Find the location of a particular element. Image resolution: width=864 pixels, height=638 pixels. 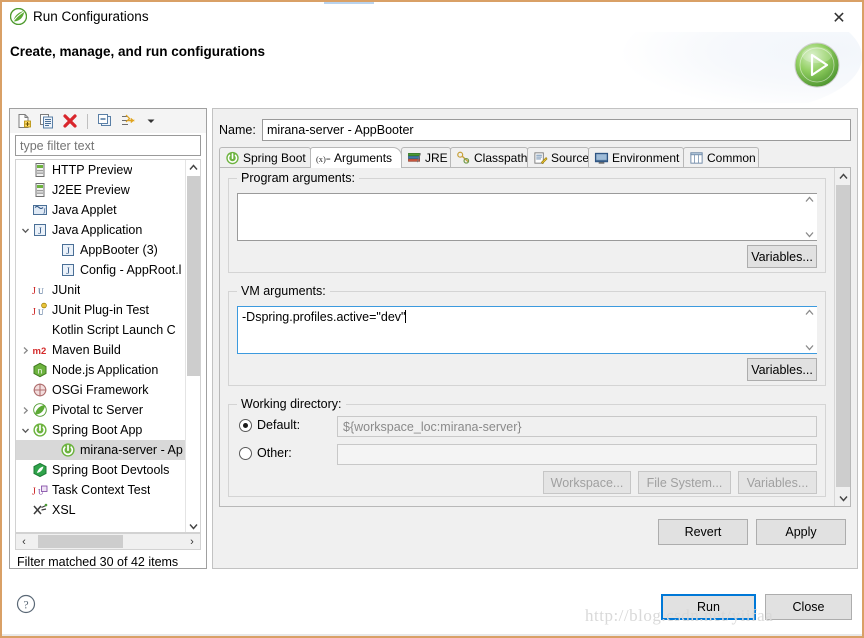

tab-content-scrollbar is located at coordinates (842, 337).